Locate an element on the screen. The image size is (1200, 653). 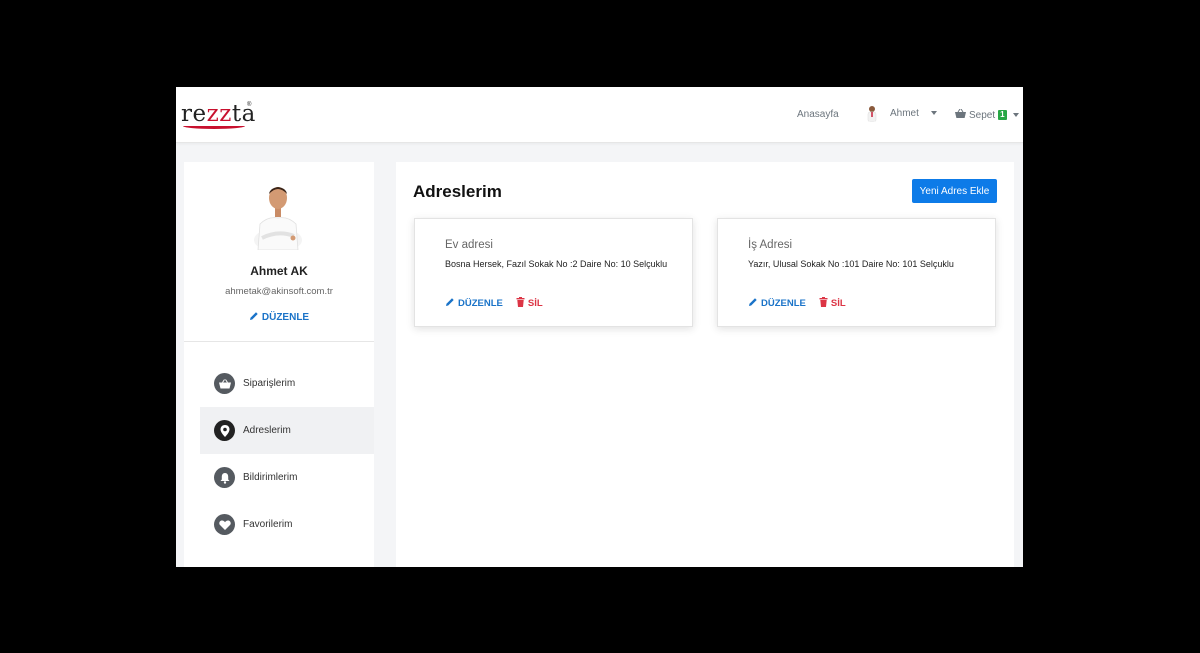
user-avatar is located at coordinates (872, 113).